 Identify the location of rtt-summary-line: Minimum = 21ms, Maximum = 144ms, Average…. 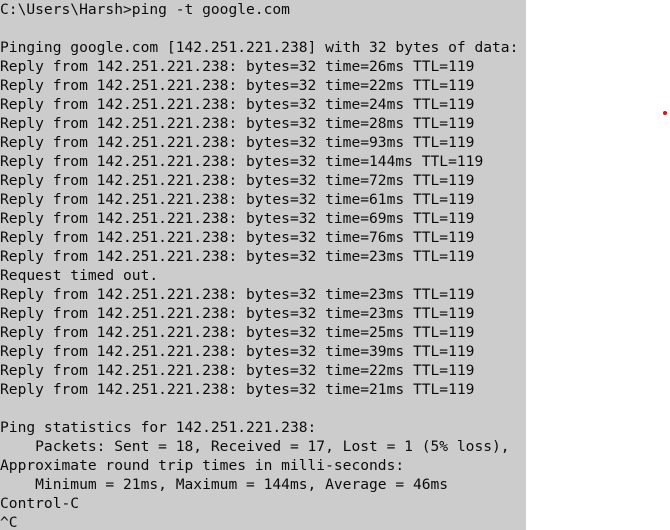
(224, 484).